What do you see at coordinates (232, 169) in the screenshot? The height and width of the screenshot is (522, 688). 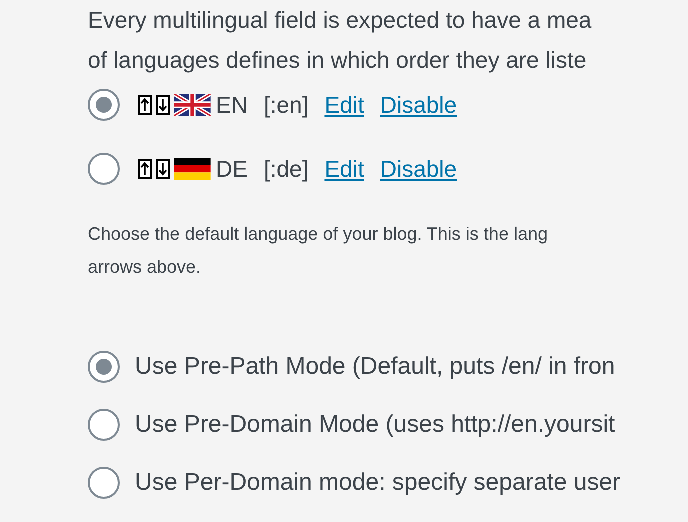 I see `language-name: DE` at bounding box center [232, 169].